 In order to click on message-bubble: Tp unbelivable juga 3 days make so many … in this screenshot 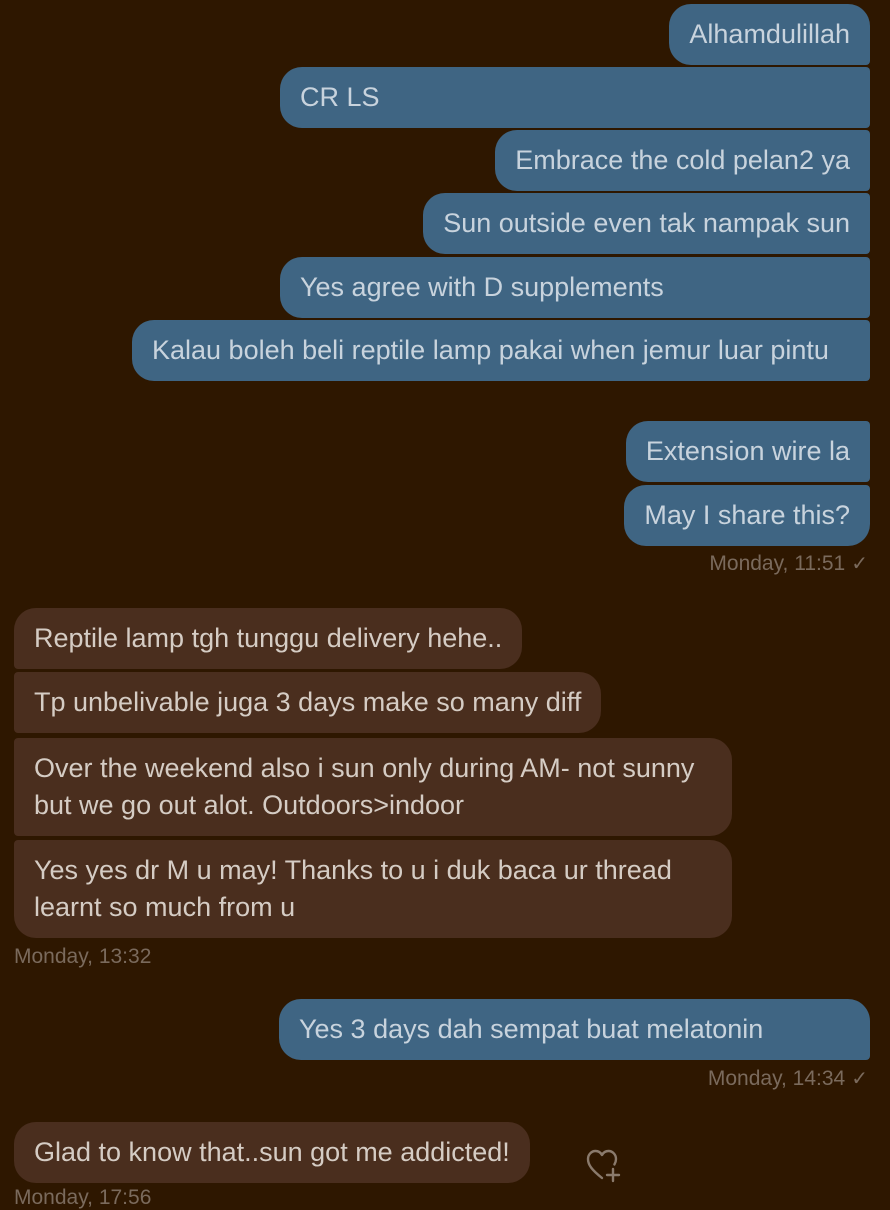, I will do `click(308, 702)`.